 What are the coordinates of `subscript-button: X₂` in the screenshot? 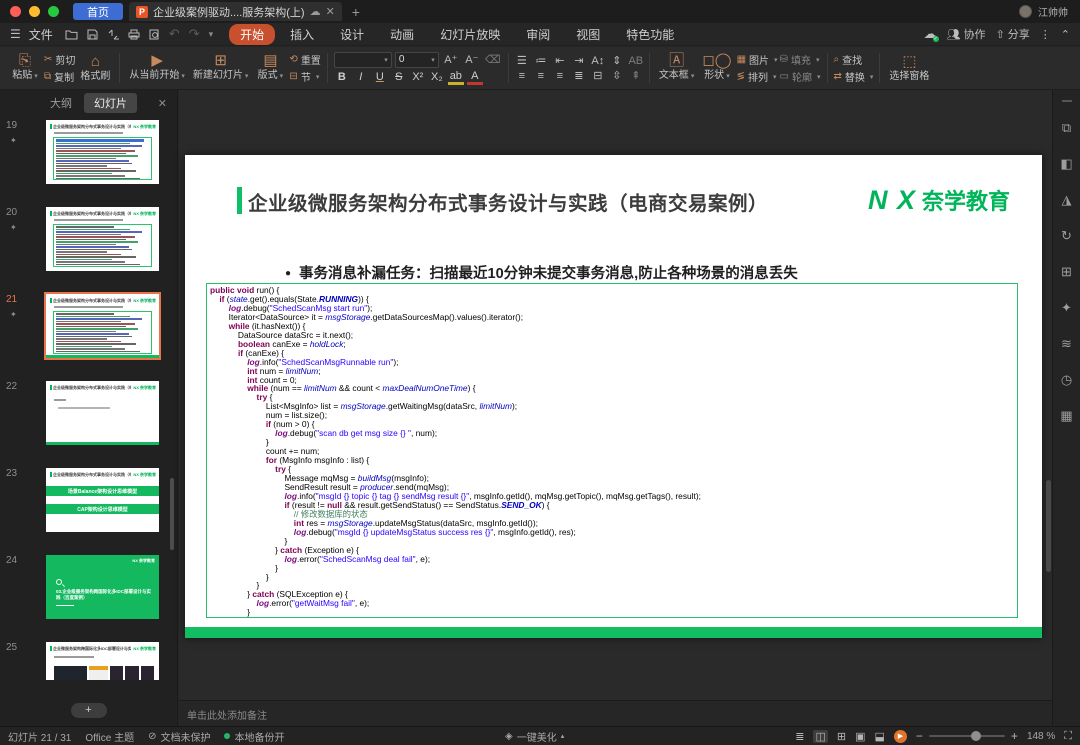 It's located at (437, 77).